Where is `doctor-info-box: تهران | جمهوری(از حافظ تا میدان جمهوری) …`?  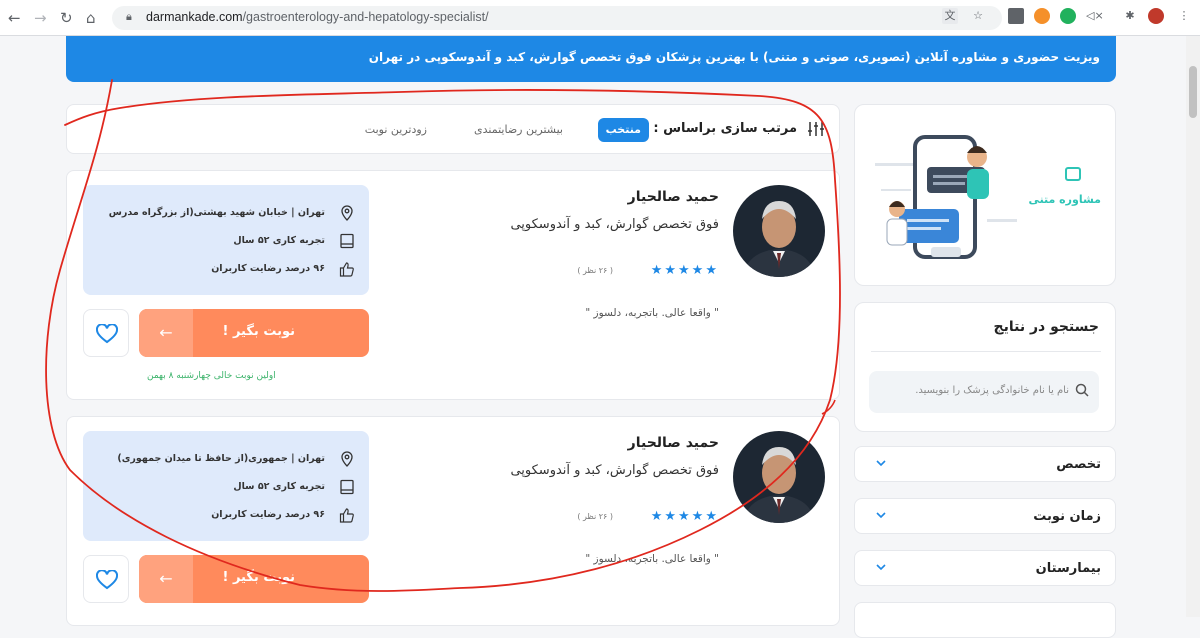
doctor-info-box: تهران | جمهوری(از حافظ تا میدان جمهوری) … is located at coordinates (226, 486).